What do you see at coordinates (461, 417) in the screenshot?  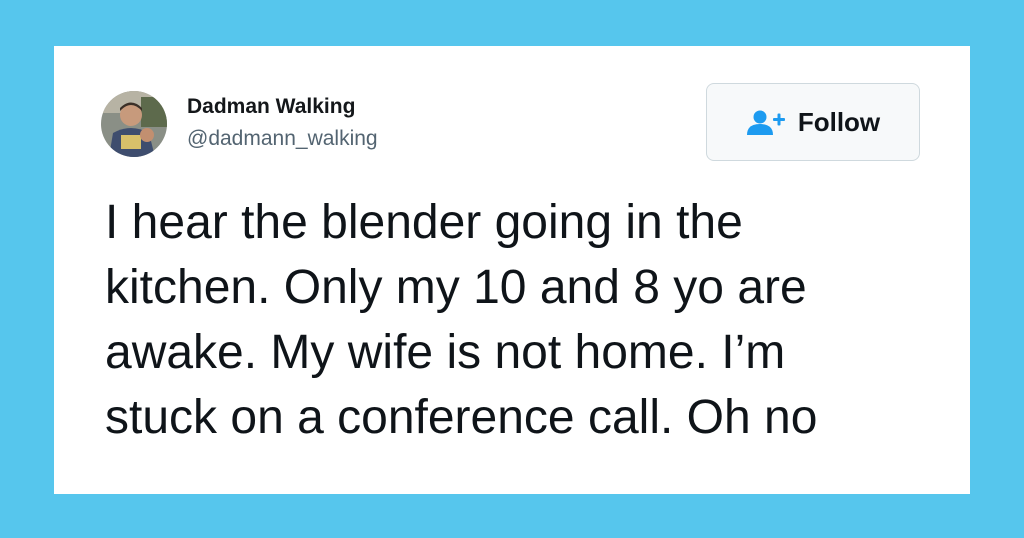 I see `tweet-text-line: stuck on a conference call. Oh no` at bounding box center [461, 417].